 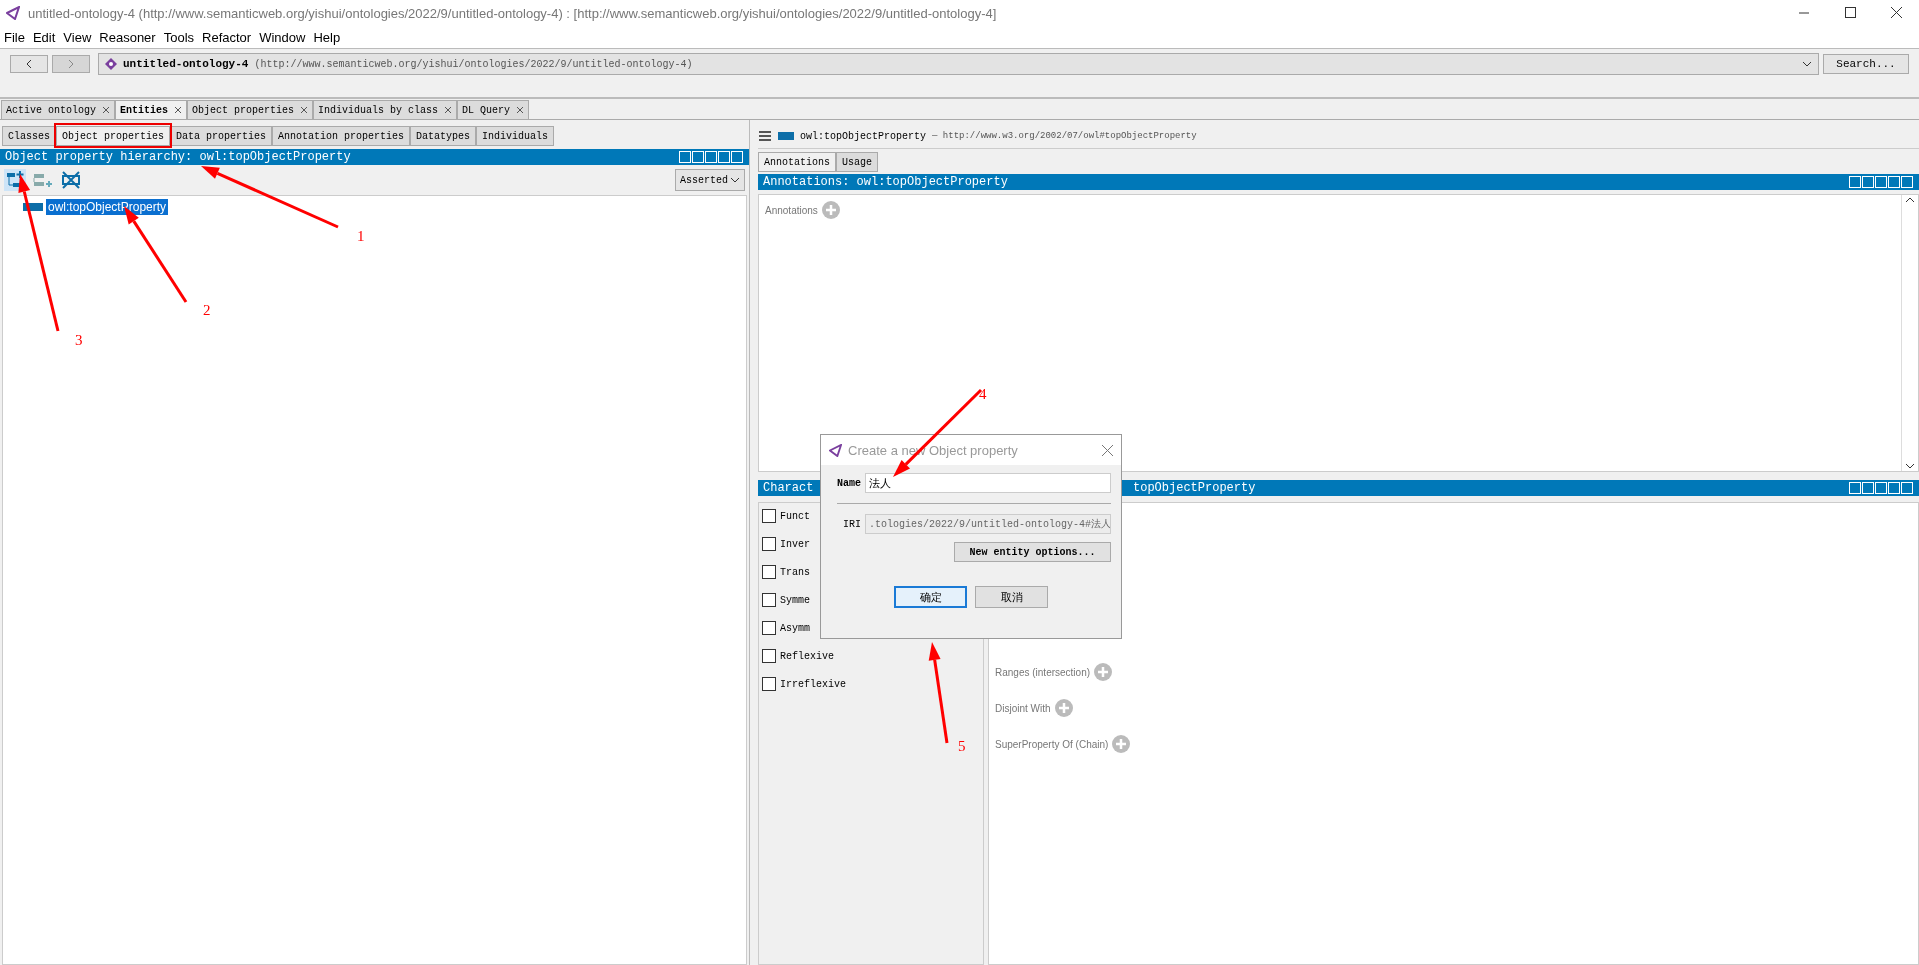 What do you see at coordinates (788, 488) in the screenshot?
I see `panel-title: Charact` at bounding box center [788, 488].